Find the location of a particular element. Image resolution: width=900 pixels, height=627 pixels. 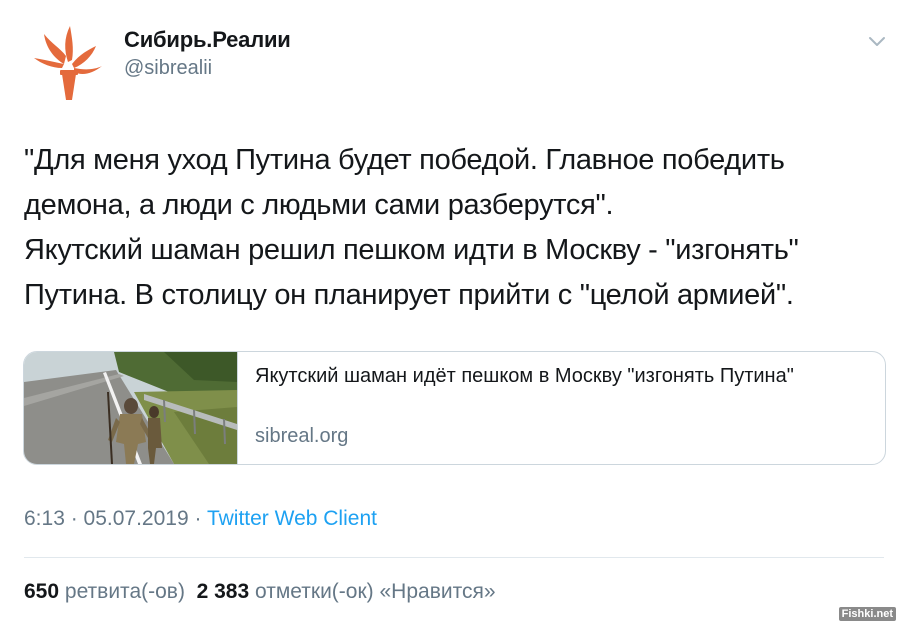

watermark: Fishki.net is located at coordinates (867, 614).